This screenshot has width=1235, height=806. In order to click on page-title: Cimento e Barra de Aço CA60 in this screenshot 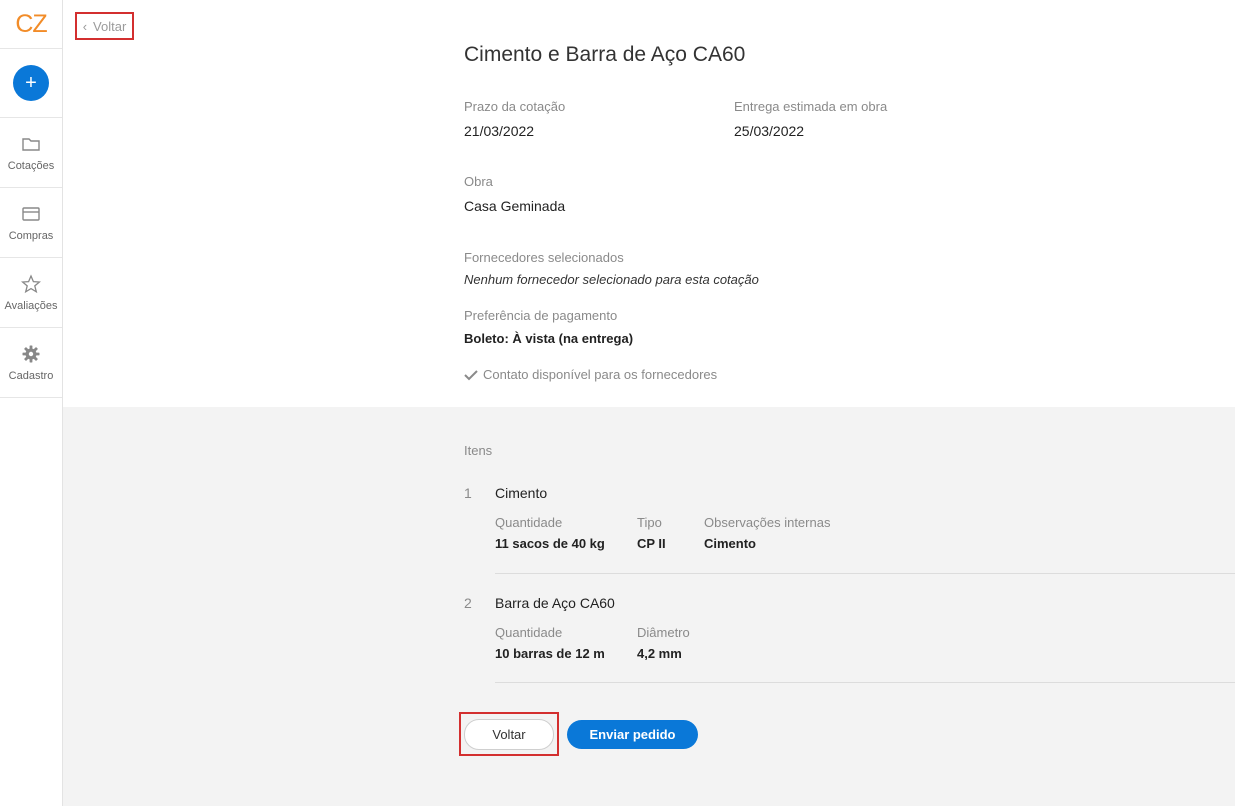, I will do `click(605, 54)`.